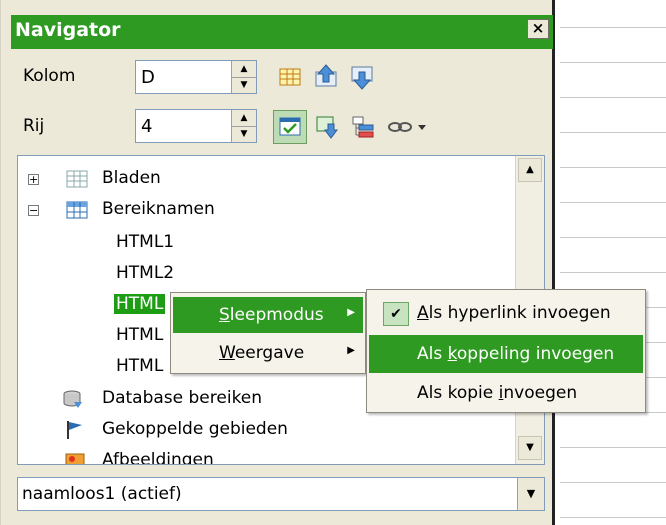 This screenshot has width=666, height=525. Describe the element at coordinates (195, 429) in the screenshot. I see `tree-item-label: Gekoppelde gebieden` at that location.